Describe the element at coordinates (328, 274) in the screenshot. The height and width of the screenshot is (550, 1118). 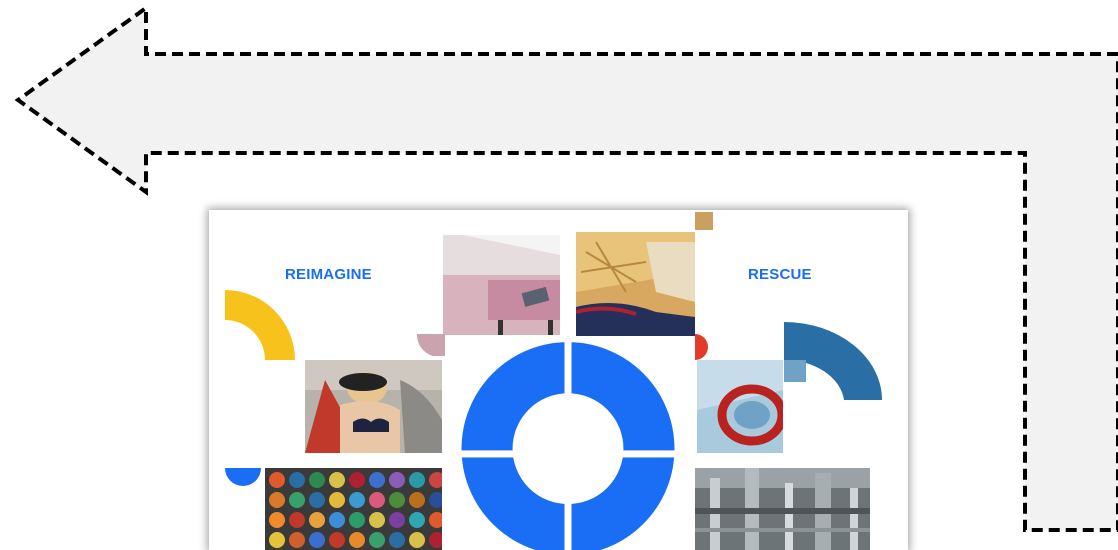
I see `label-reimagine: REIMAGINE` at that location.